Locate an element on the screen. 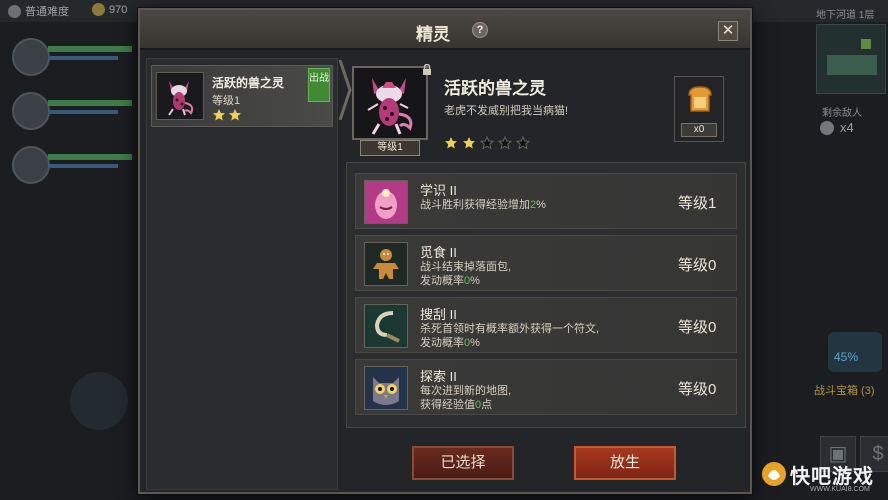 This screenshot has height=500, width=888. dialog-header: 精灵 ? ✕ is located at coordinates (445, 30).